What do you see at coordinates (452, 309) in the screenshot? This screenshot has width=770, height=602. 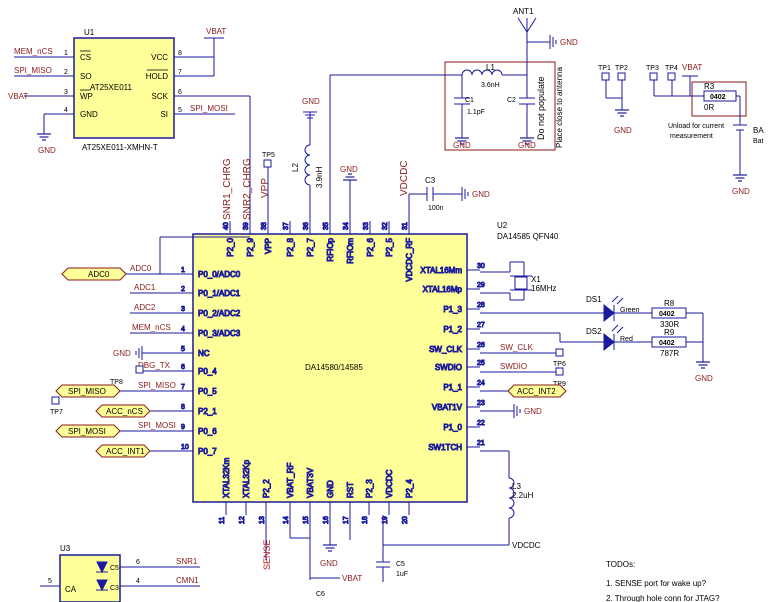 I see `u2-pin-name: P1_3` at bounding box center [452, 309].